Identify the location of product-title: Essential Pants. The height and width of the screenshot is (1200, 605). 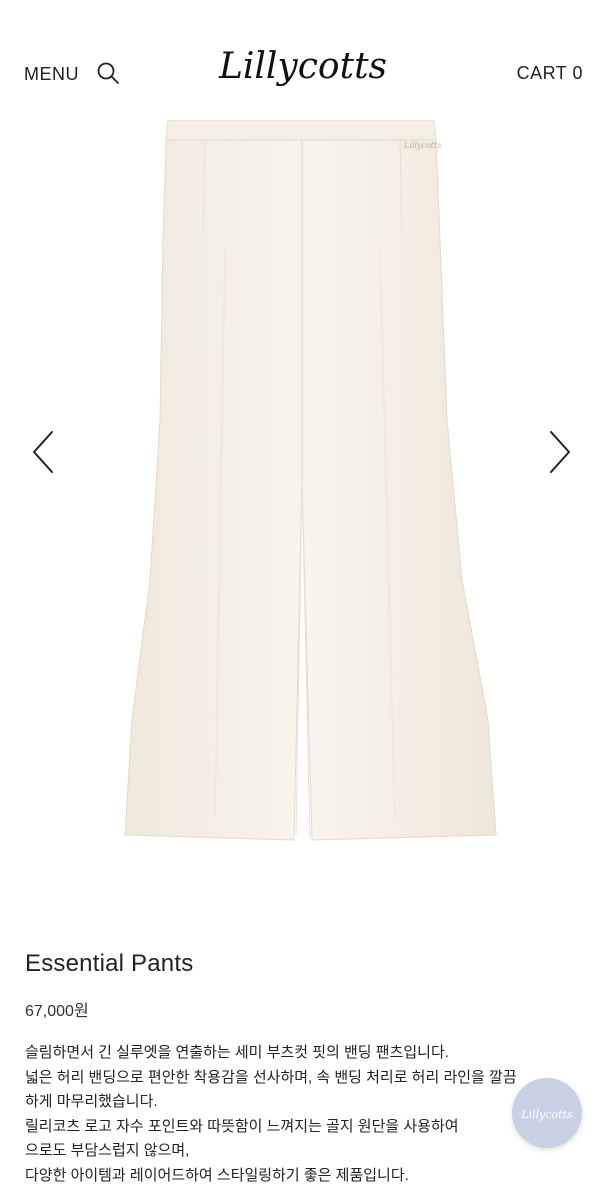
(109, 963).